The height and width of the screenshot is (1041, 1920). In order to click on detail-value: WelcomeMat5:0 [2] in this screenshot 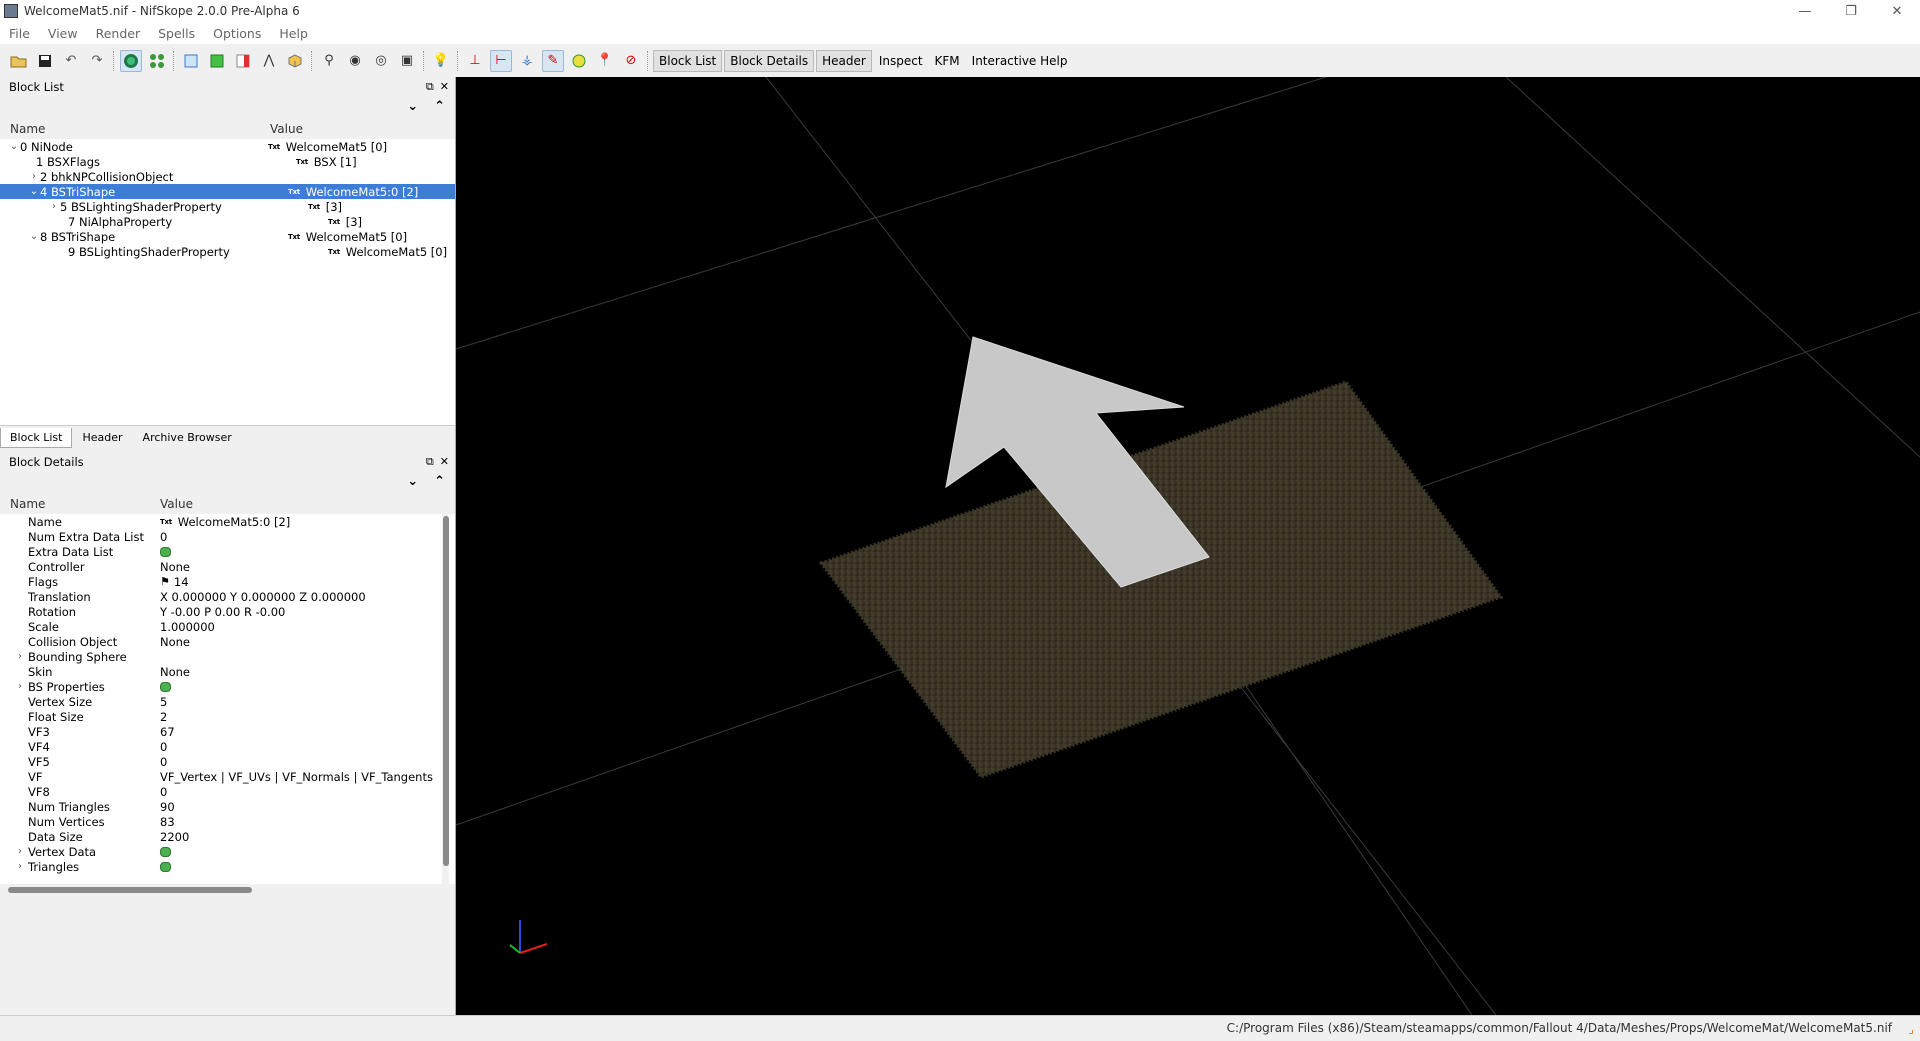, I will do `click(234, 522)`.